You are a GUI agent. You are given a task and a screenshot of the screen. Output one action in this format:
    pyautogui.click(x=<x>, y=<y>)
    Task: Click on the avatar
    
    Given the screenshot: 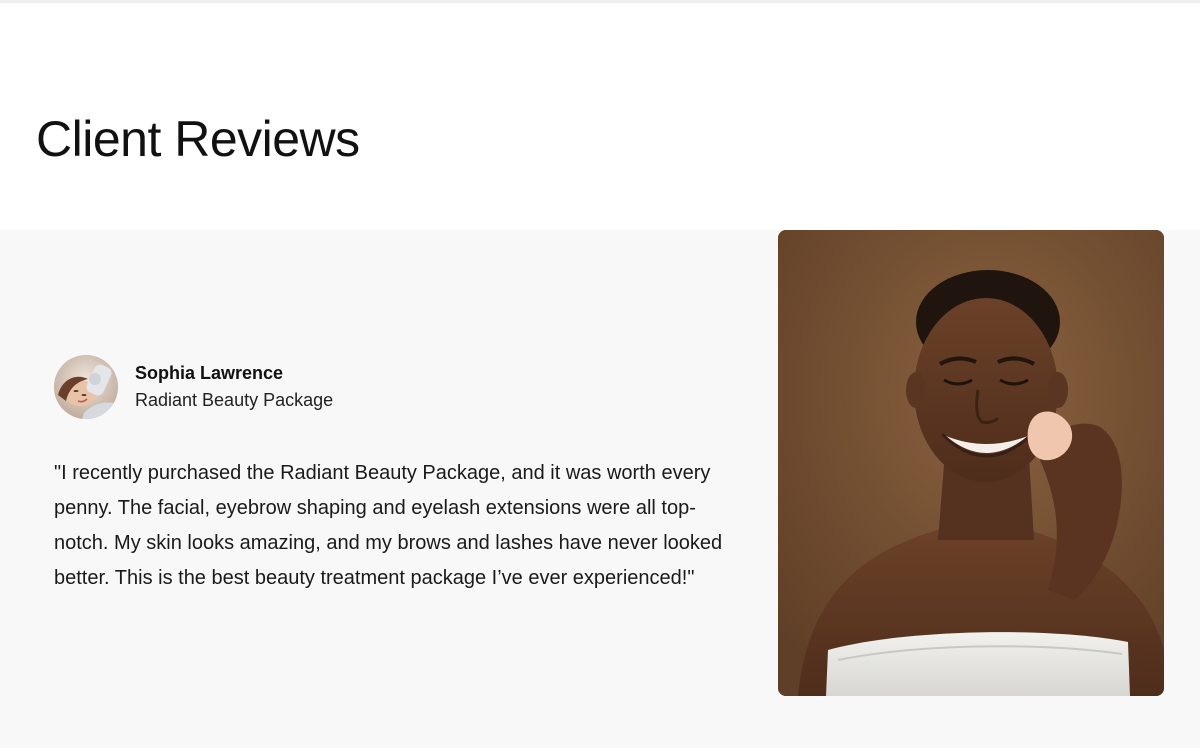 What is the action you would take?
    pyautogui.click(x=86, y=387)
    